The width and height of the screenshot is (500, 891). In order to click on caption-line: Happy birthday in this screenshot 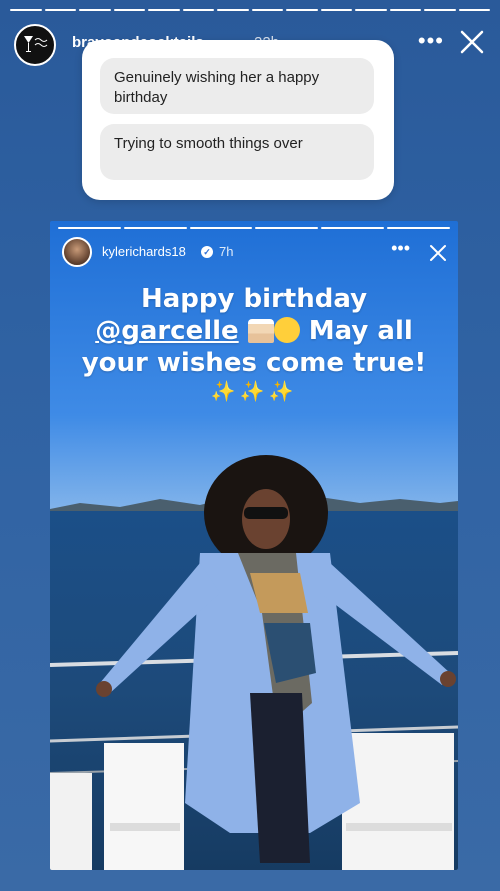, I will do `click(254, 299)`.